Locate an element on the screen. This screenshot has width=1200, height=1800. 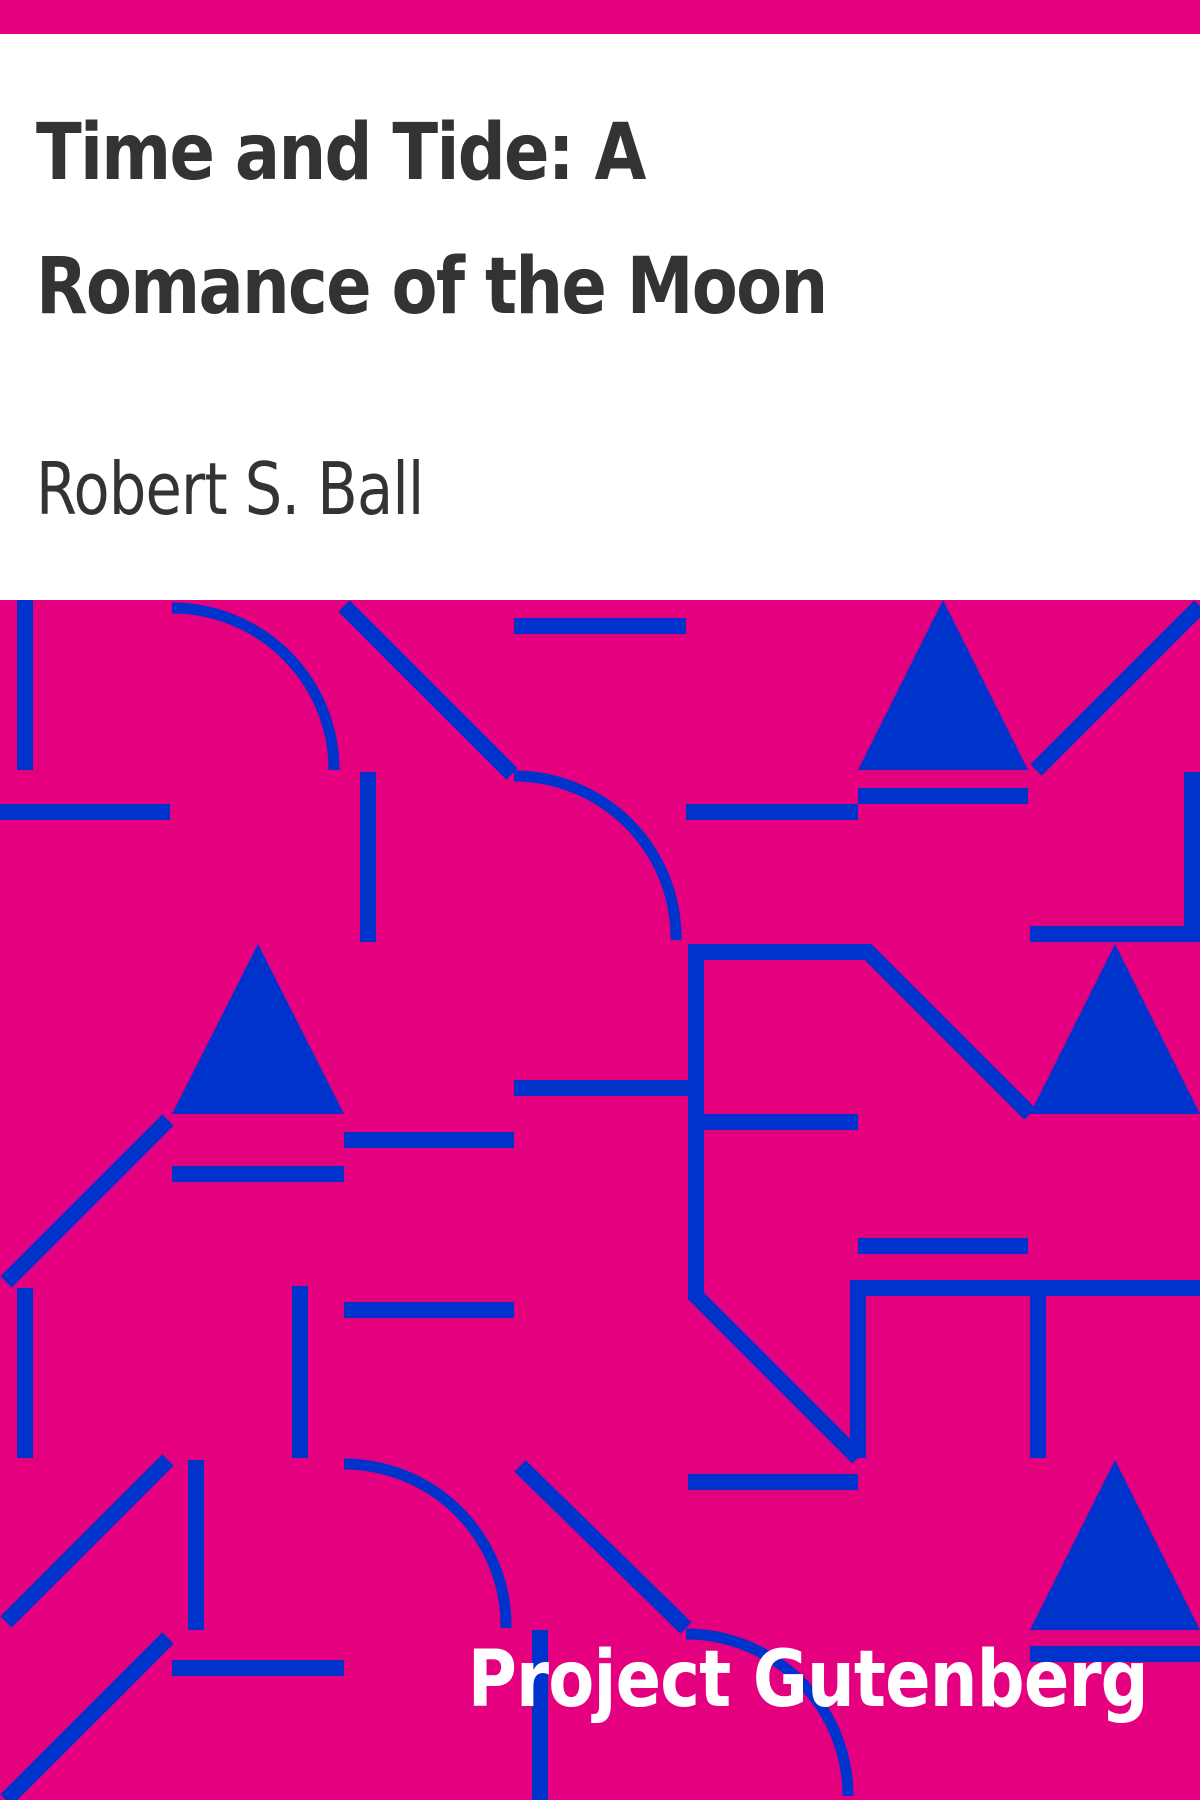
publisher-name: Project Gutenberg is located at coordinates (808, 1680).